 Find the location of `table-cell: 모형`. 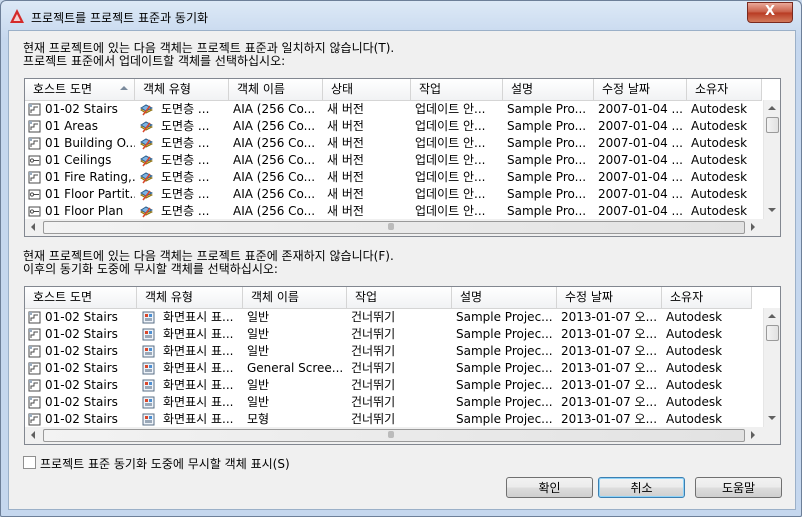

table-cell: 모형 is located at coordinates (258, 419).